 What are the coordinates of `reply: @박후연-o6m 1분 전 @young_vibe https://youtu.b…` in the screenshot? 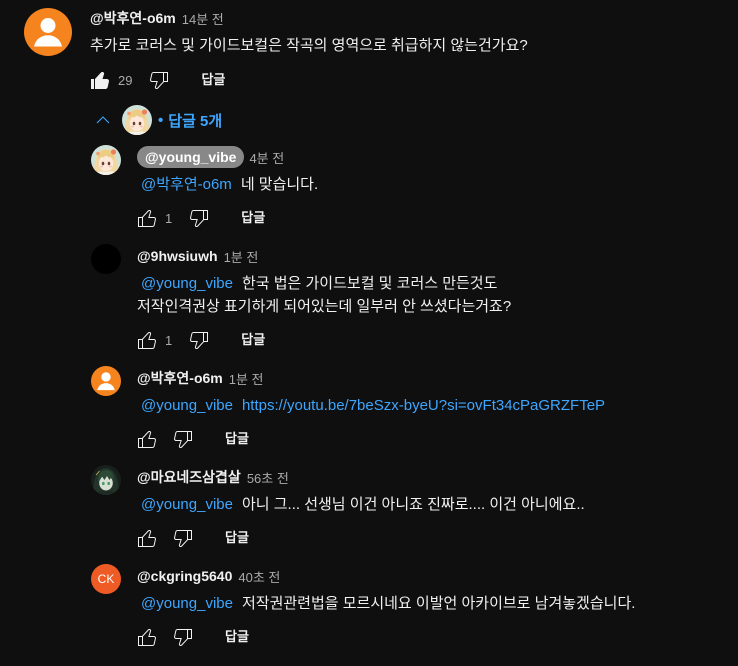 It's located at (363, 411).